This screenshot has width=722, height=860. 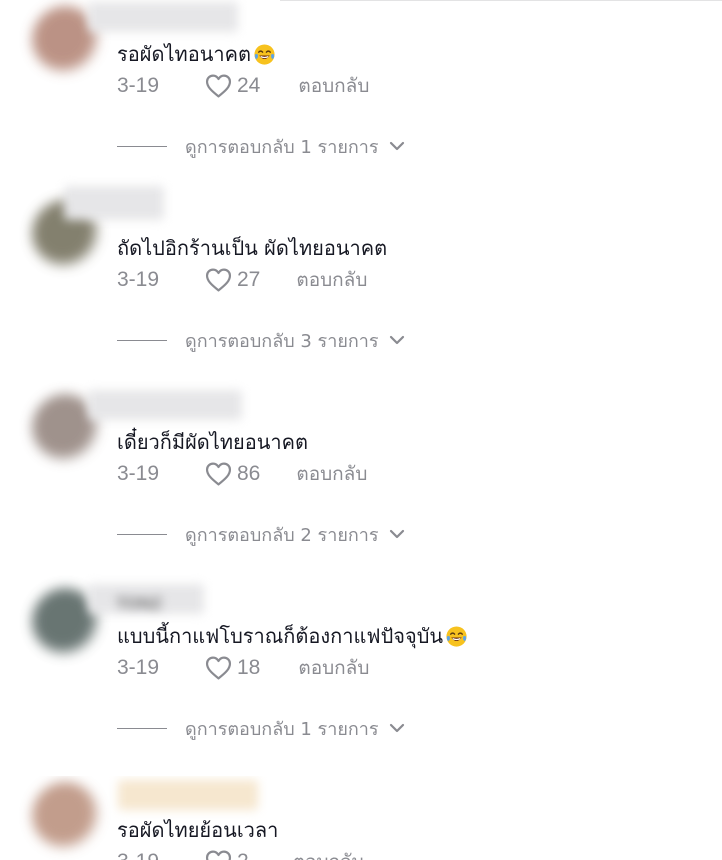 I want to click on comment-text: รอผัดไทยย้อนเวลา, so click(x=197, y=830).